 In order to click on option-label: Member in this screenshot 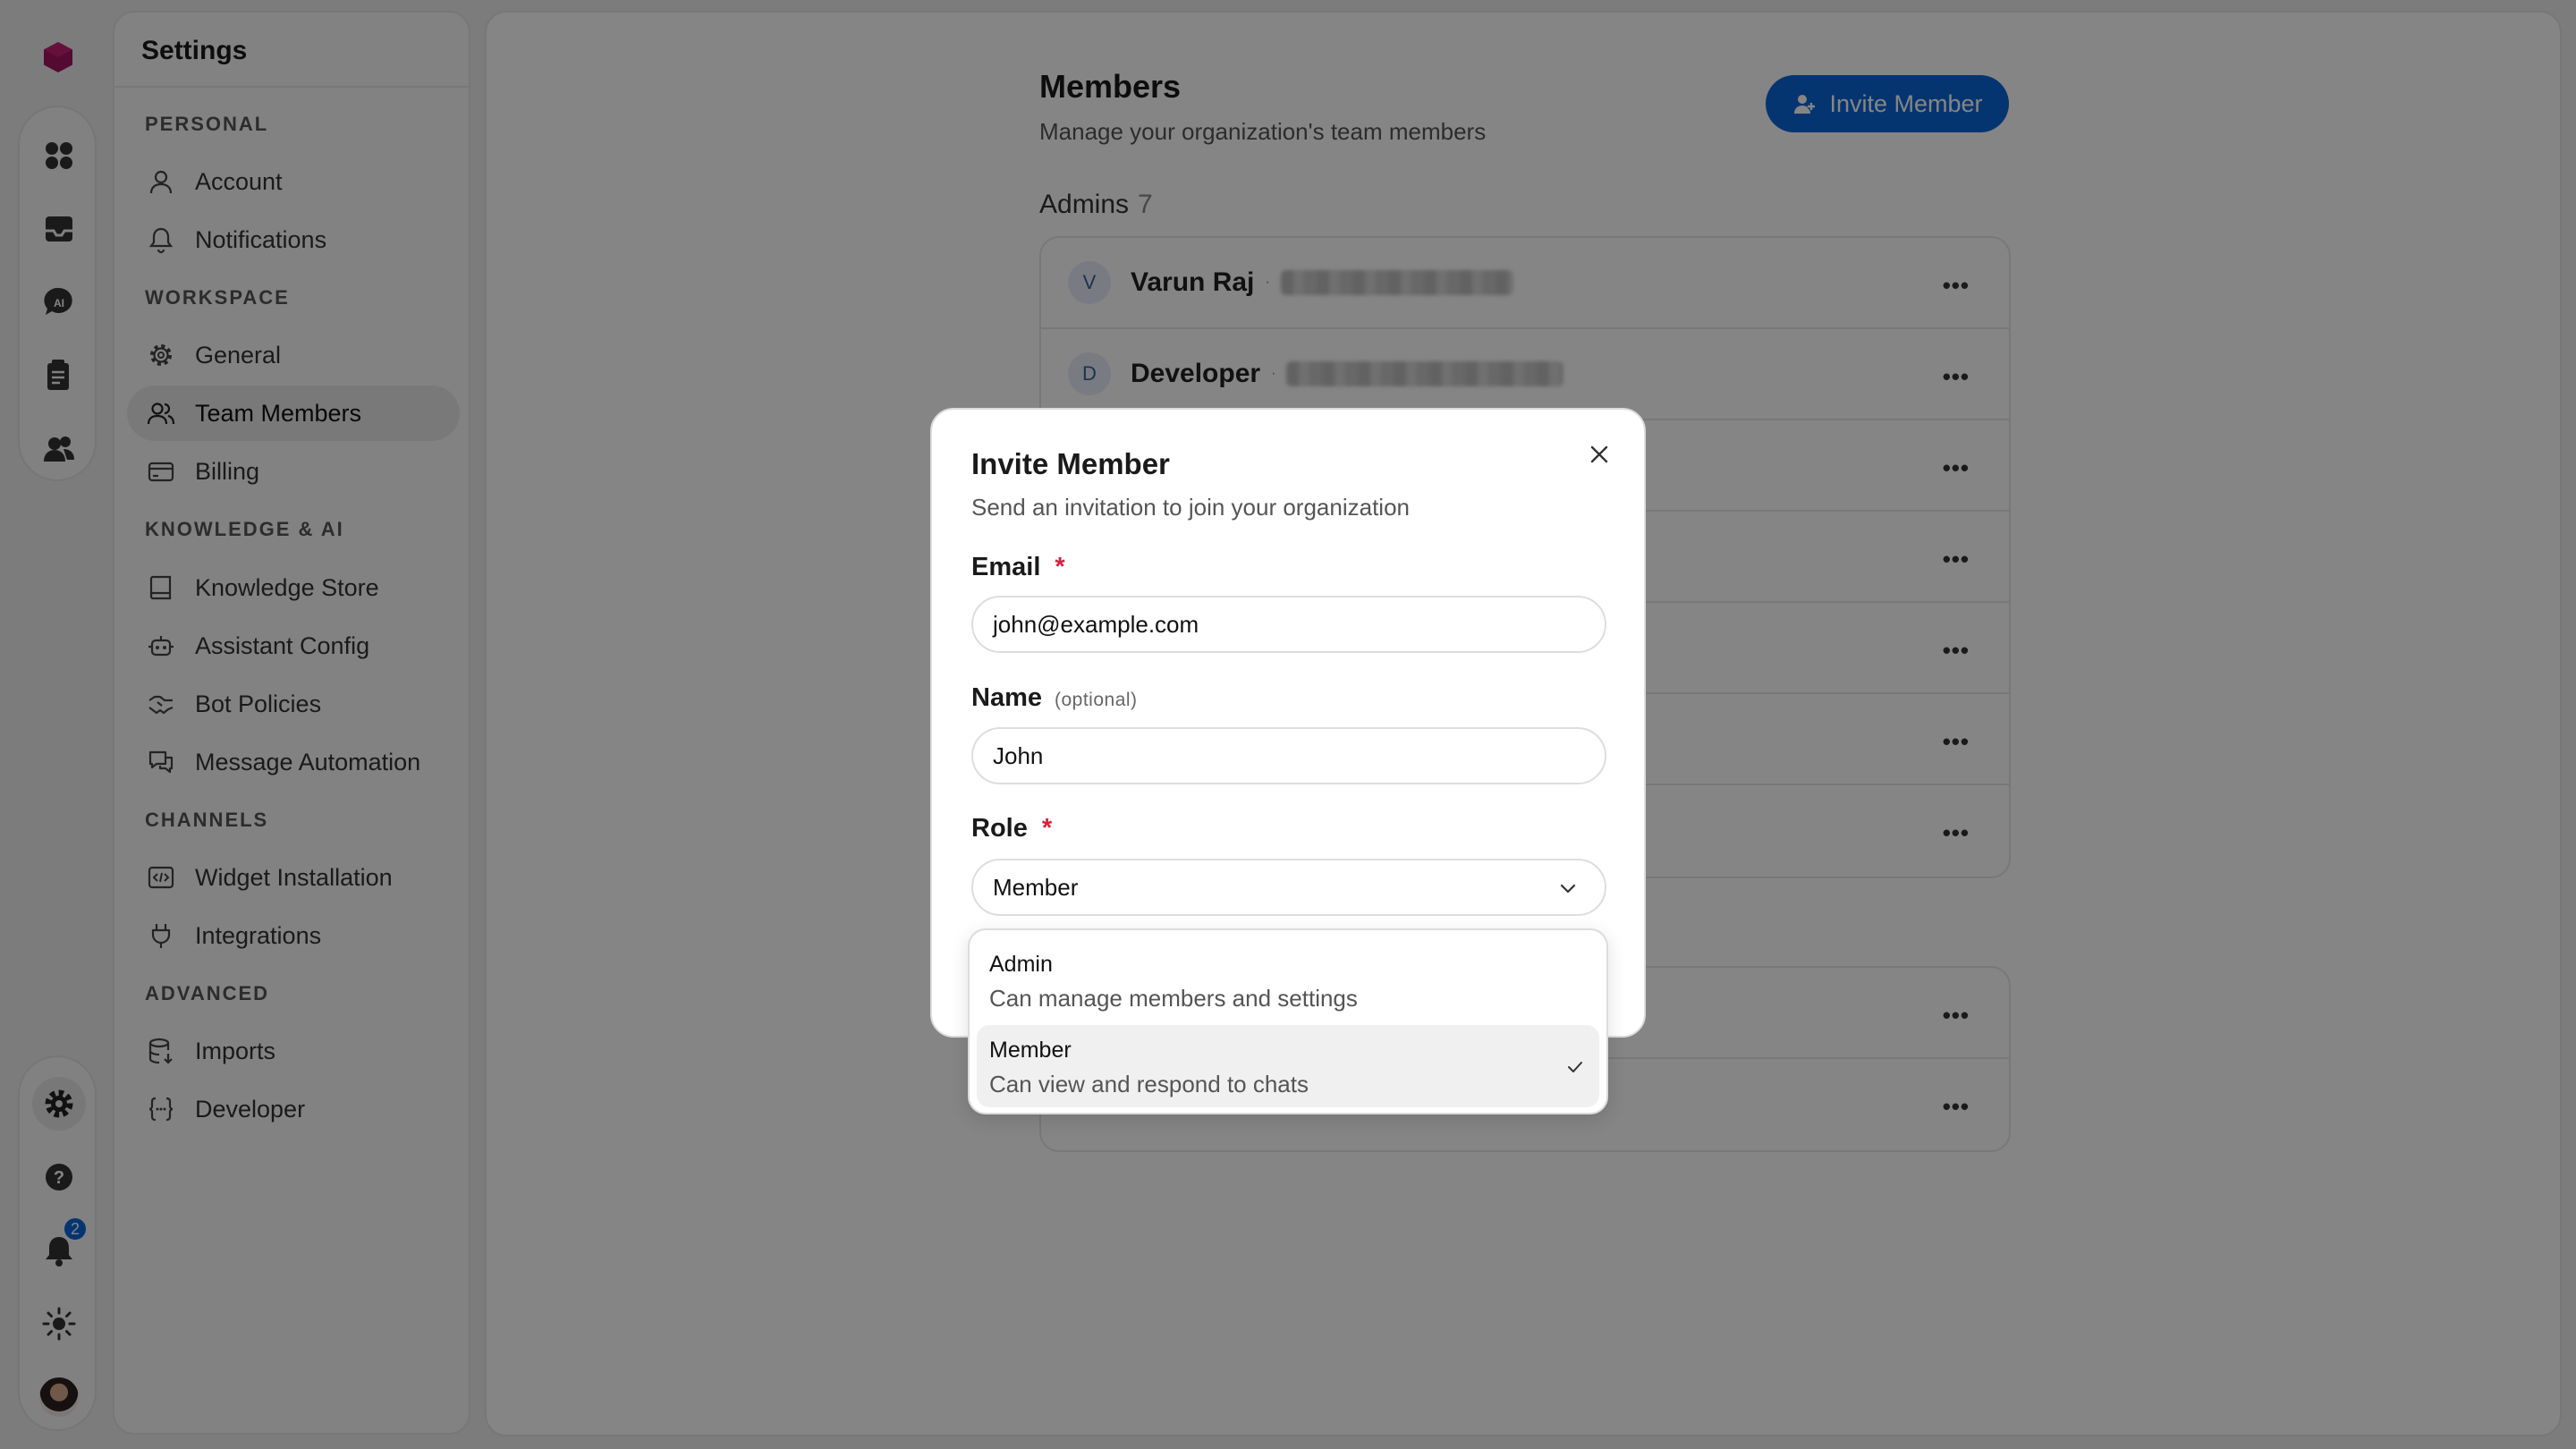, I will do `click(1030, 1050)`.